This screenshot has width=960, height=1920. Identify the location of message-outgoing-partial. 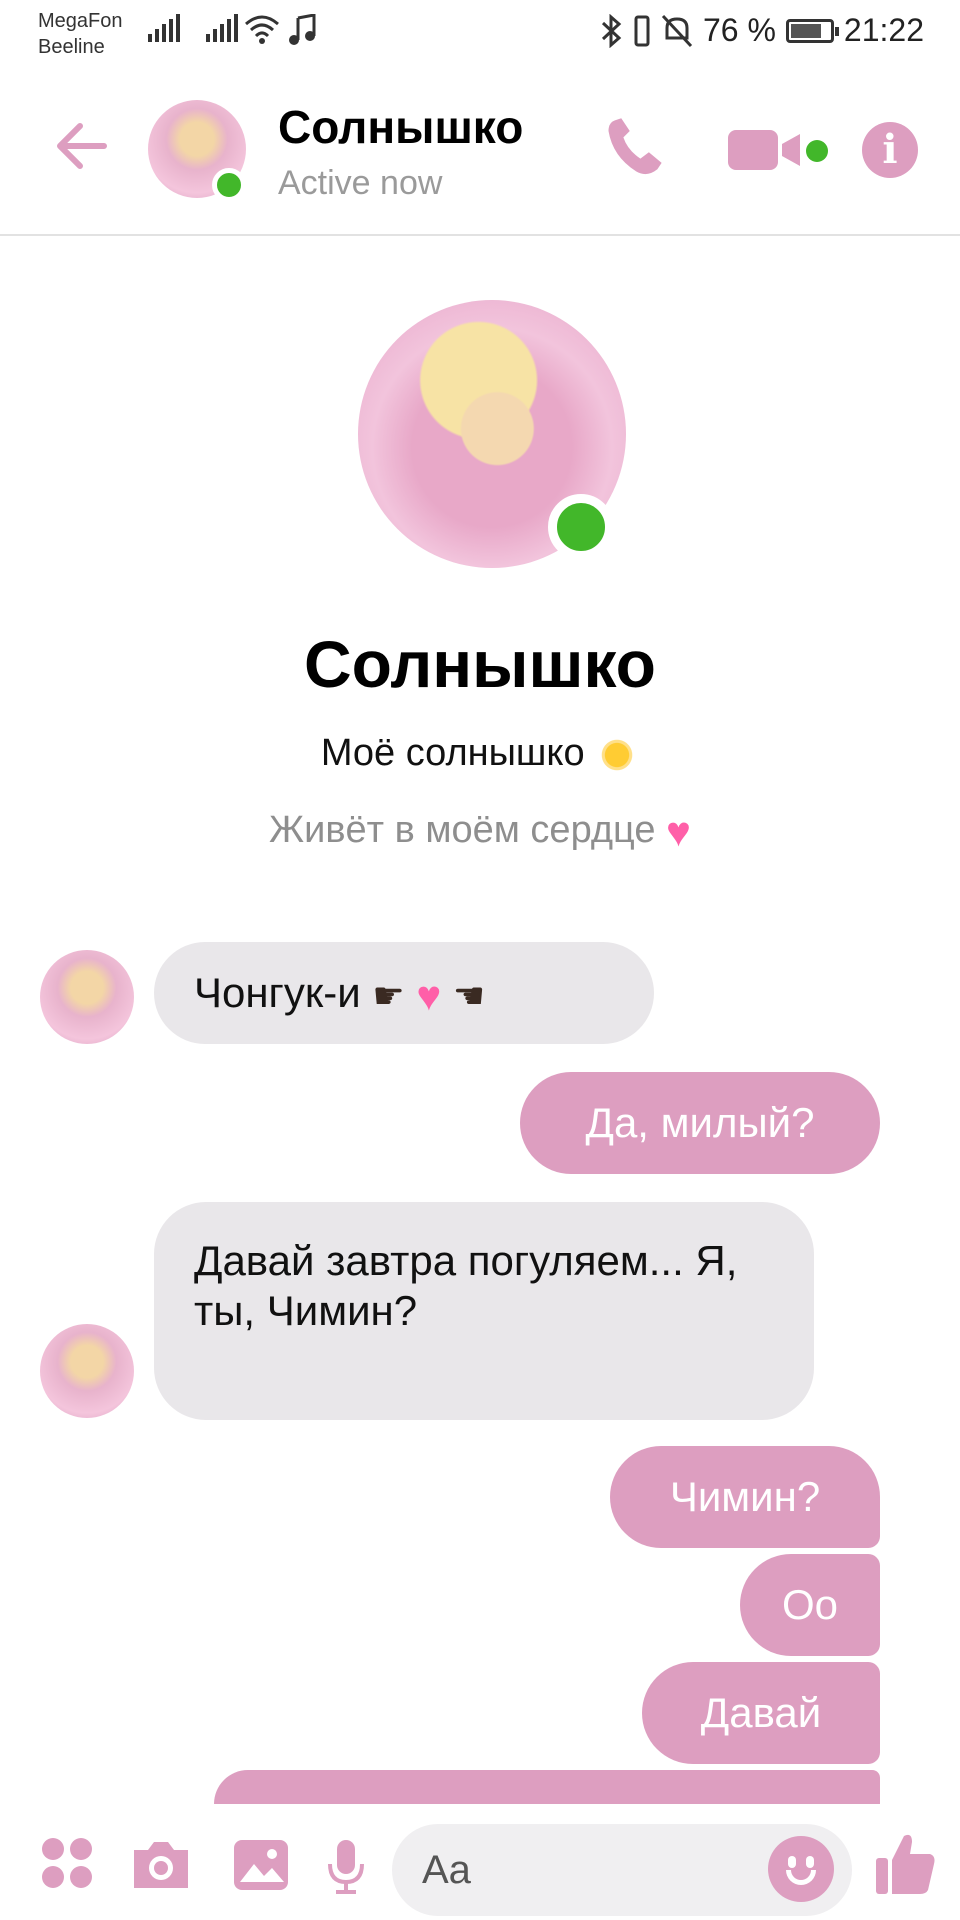
(547, 1787).